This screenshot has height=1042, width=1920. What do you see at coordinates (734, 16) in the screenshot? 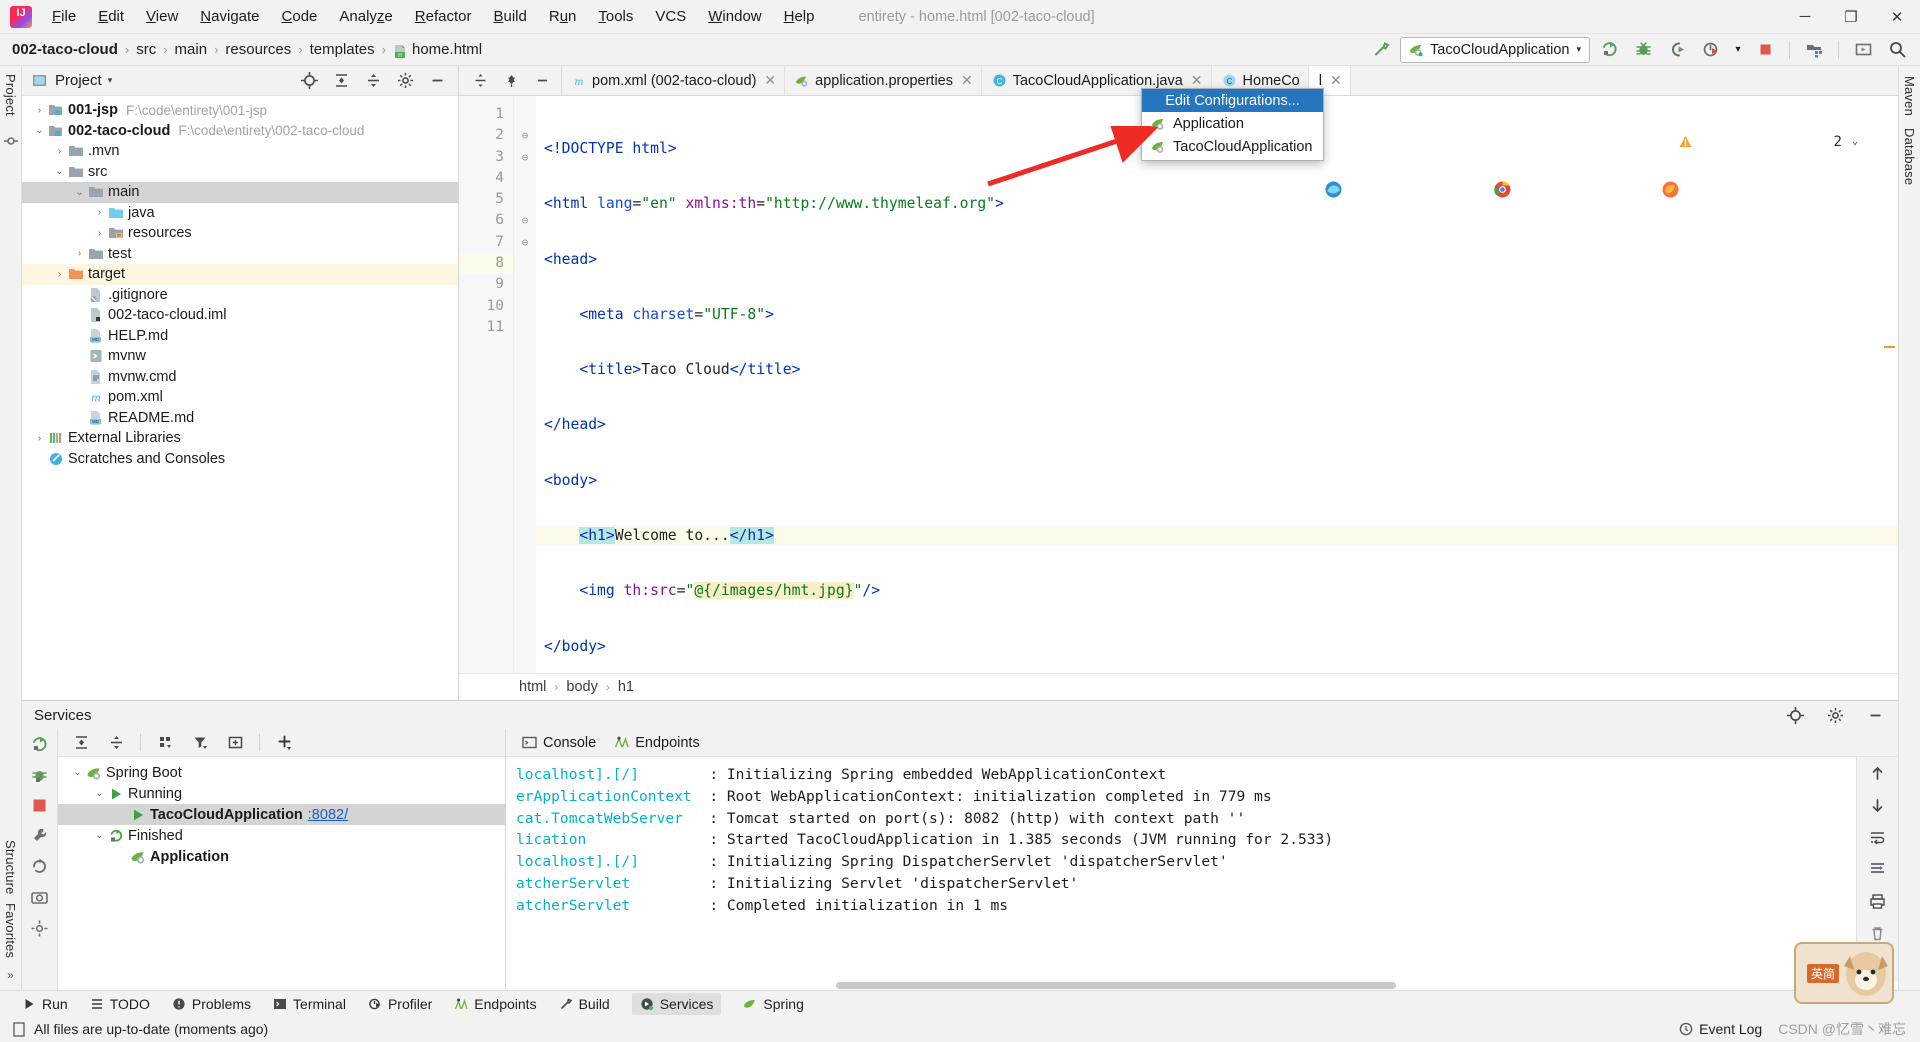
I see `menu-window: Window` at bounding box center [734, 16].